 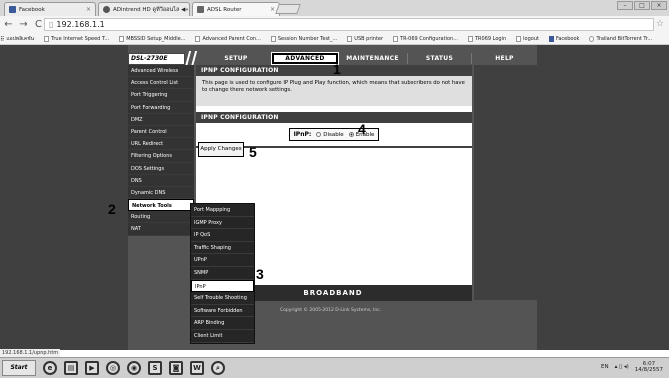 I want to click on sidebar-item-port-forwarding: Port Forwarding, so click(x=161, y=107).